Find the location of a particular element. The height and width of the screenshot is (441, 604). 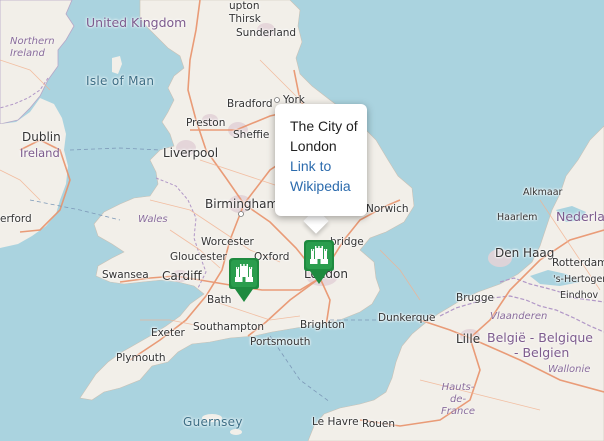

label-cambridge: bridge is located at coordinates (347, 242).